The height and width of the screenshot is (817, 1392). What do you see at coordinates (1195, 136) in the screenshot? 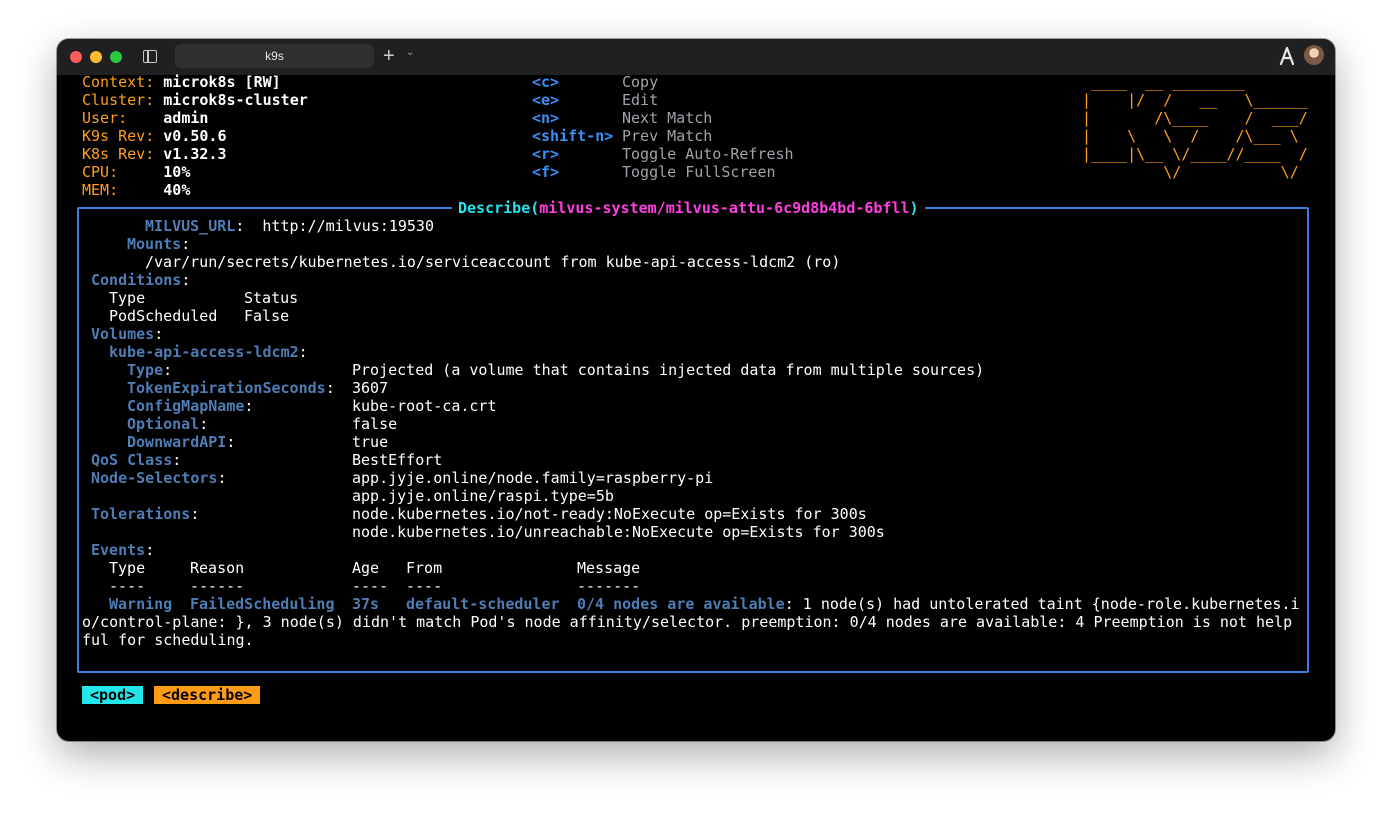
I see `k9s-logo-line: | \ \ / /\___ \` at bounding box center [1195, 136].